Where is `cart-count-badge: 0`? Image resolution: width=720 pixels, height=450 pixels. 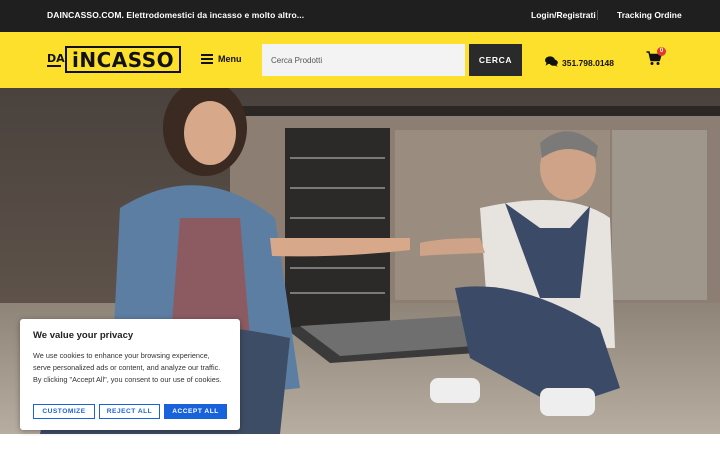 cart-count-badge: 0 is located at coordinates (661, 51).